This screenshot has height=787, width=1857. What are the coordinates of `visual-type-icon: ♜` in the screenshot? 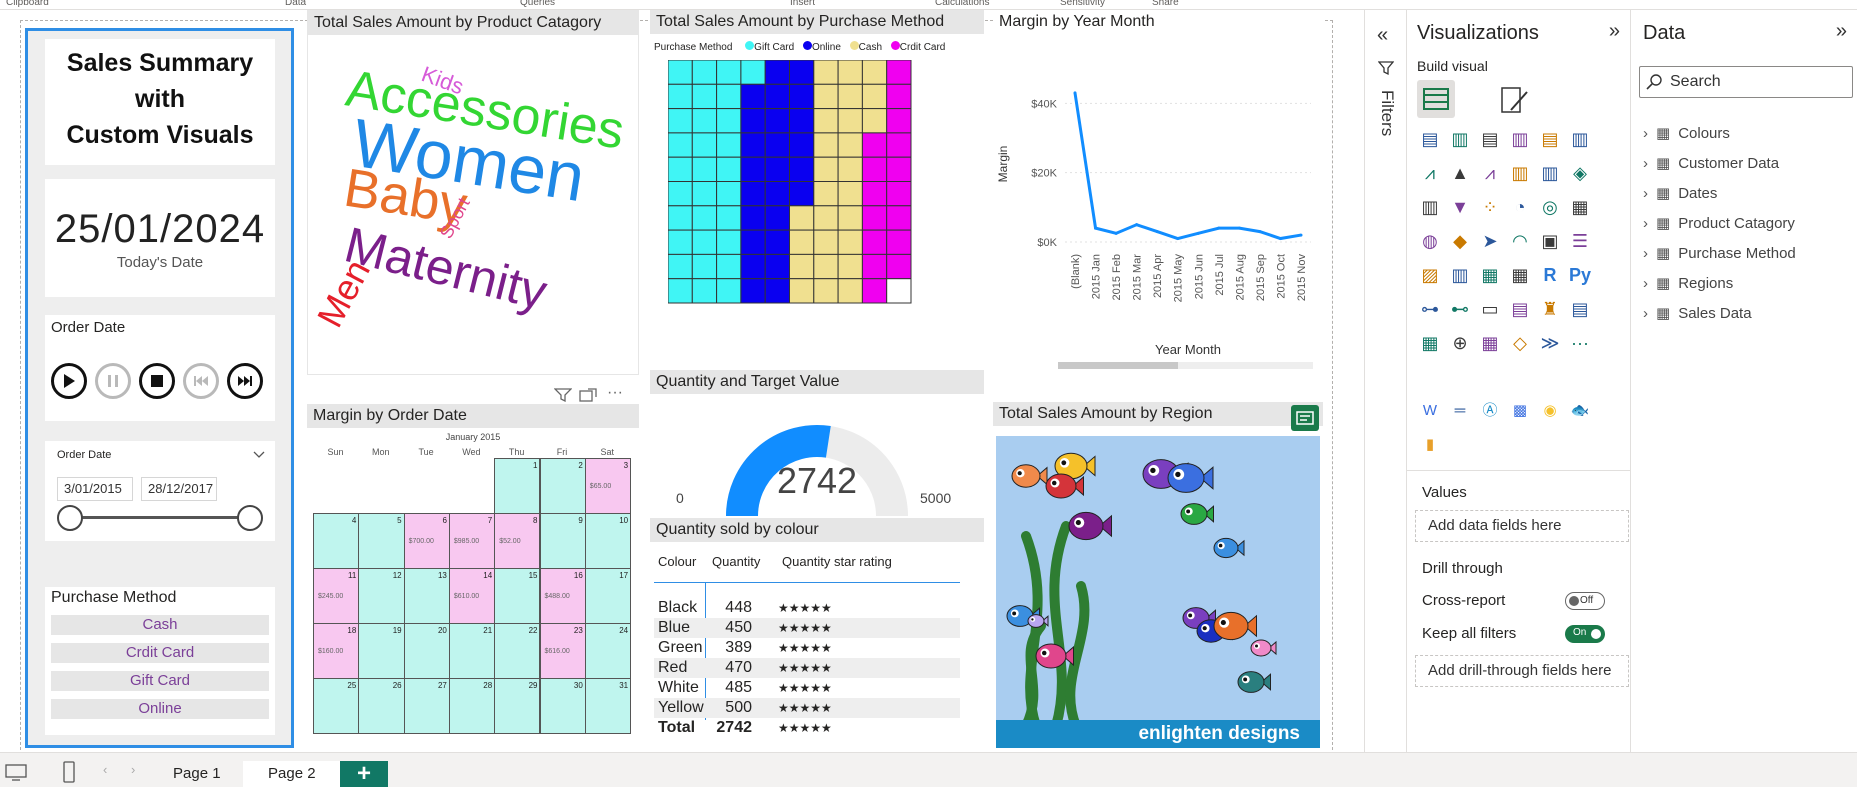 It's located at (1550, 309).